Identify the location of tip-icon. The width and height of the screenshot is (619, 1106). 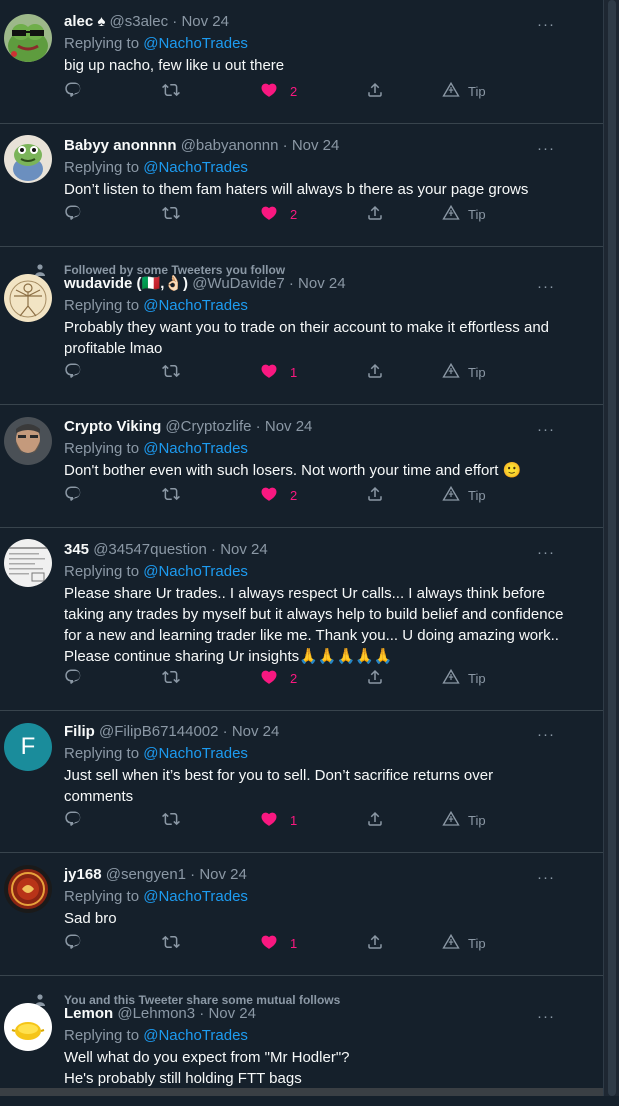
(451, 214).